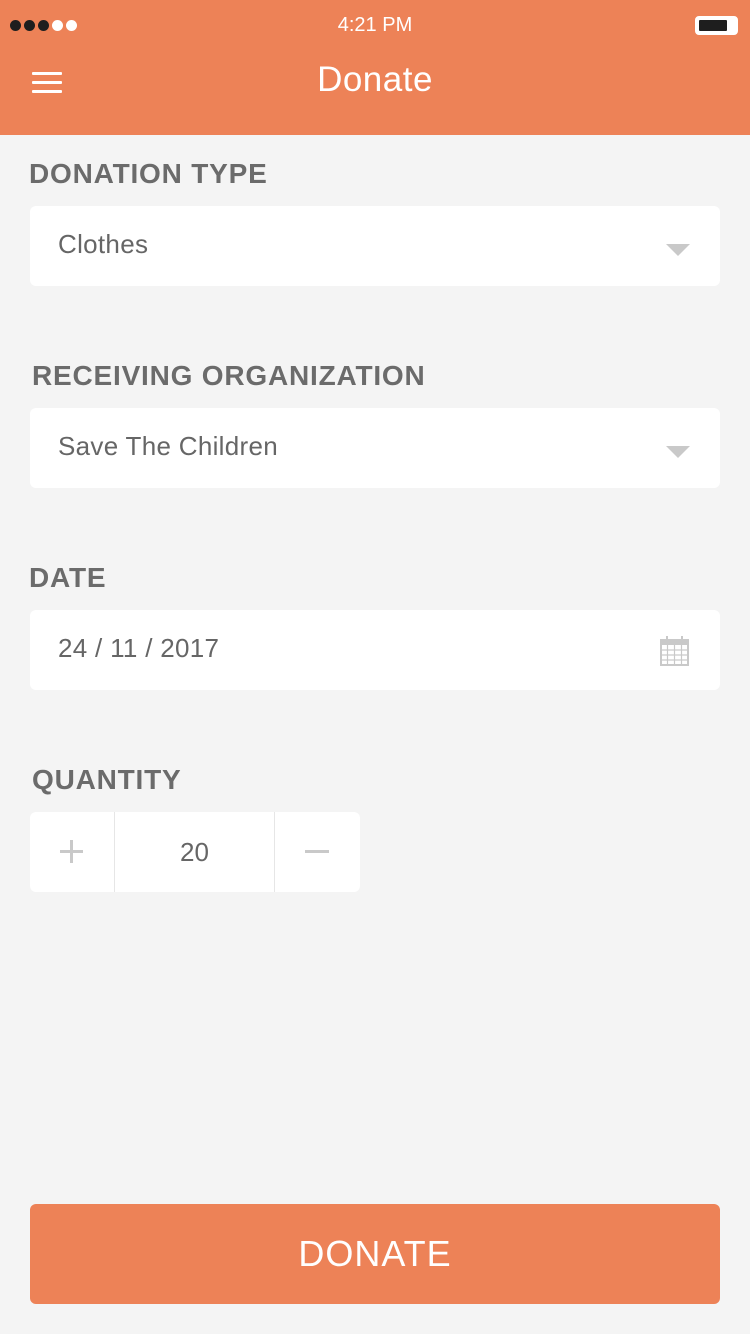  I want to click on date-value: 24 / 11 / 2017, so click(139, 648).